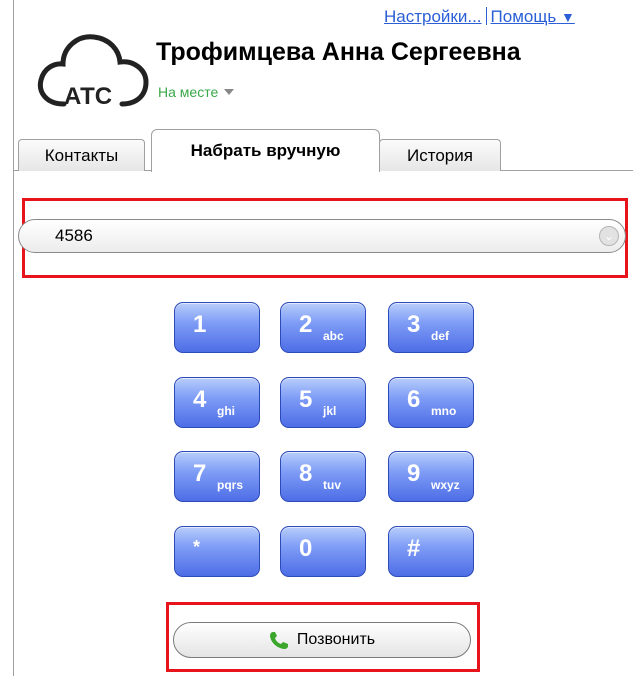  Describe the element at coordinates (338, 52) in the screenshot. I see `user-name: Трофимцева Анна Сергеевна` at that location.